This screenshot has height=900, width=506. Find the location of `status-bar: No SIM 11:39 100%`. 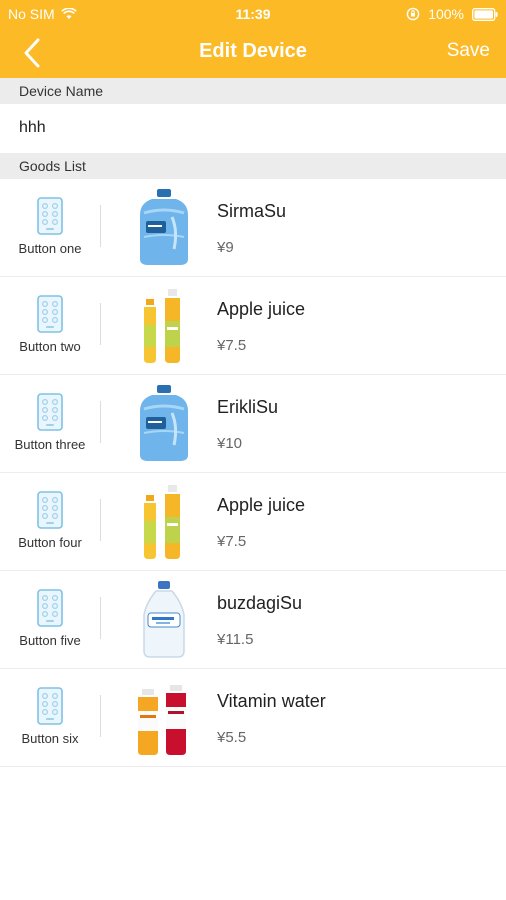

status-bar: No SIM 11:39 100% is located at coordinates (253, 14).